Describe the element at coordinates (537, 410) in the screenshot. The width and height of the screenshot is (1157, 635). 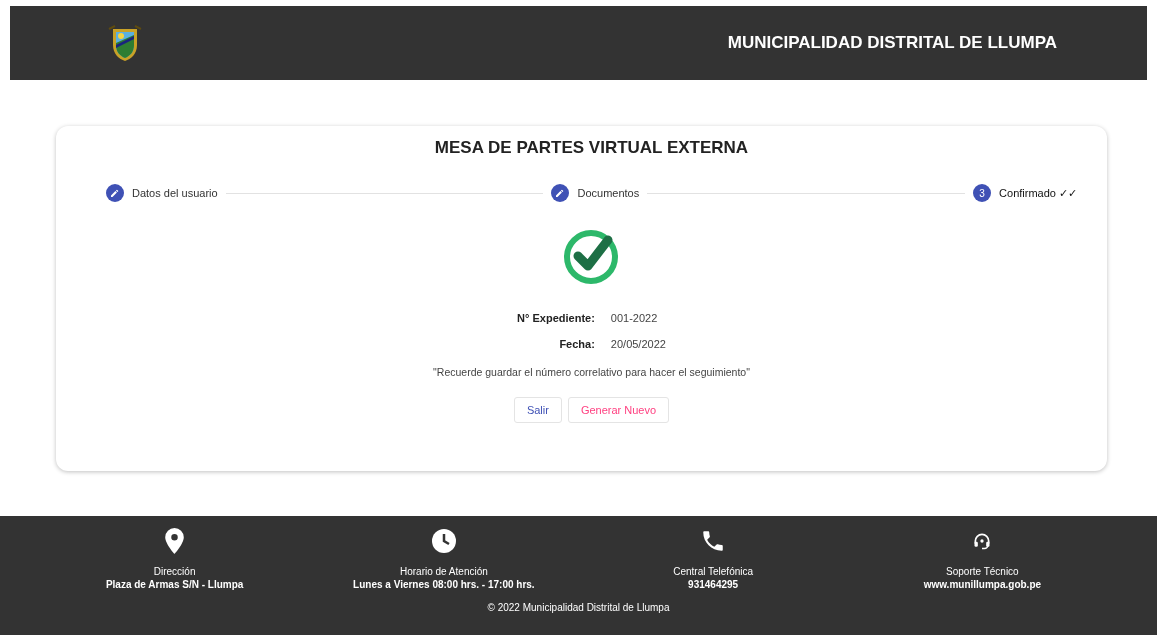
I see `action-button: Salir` at that location.